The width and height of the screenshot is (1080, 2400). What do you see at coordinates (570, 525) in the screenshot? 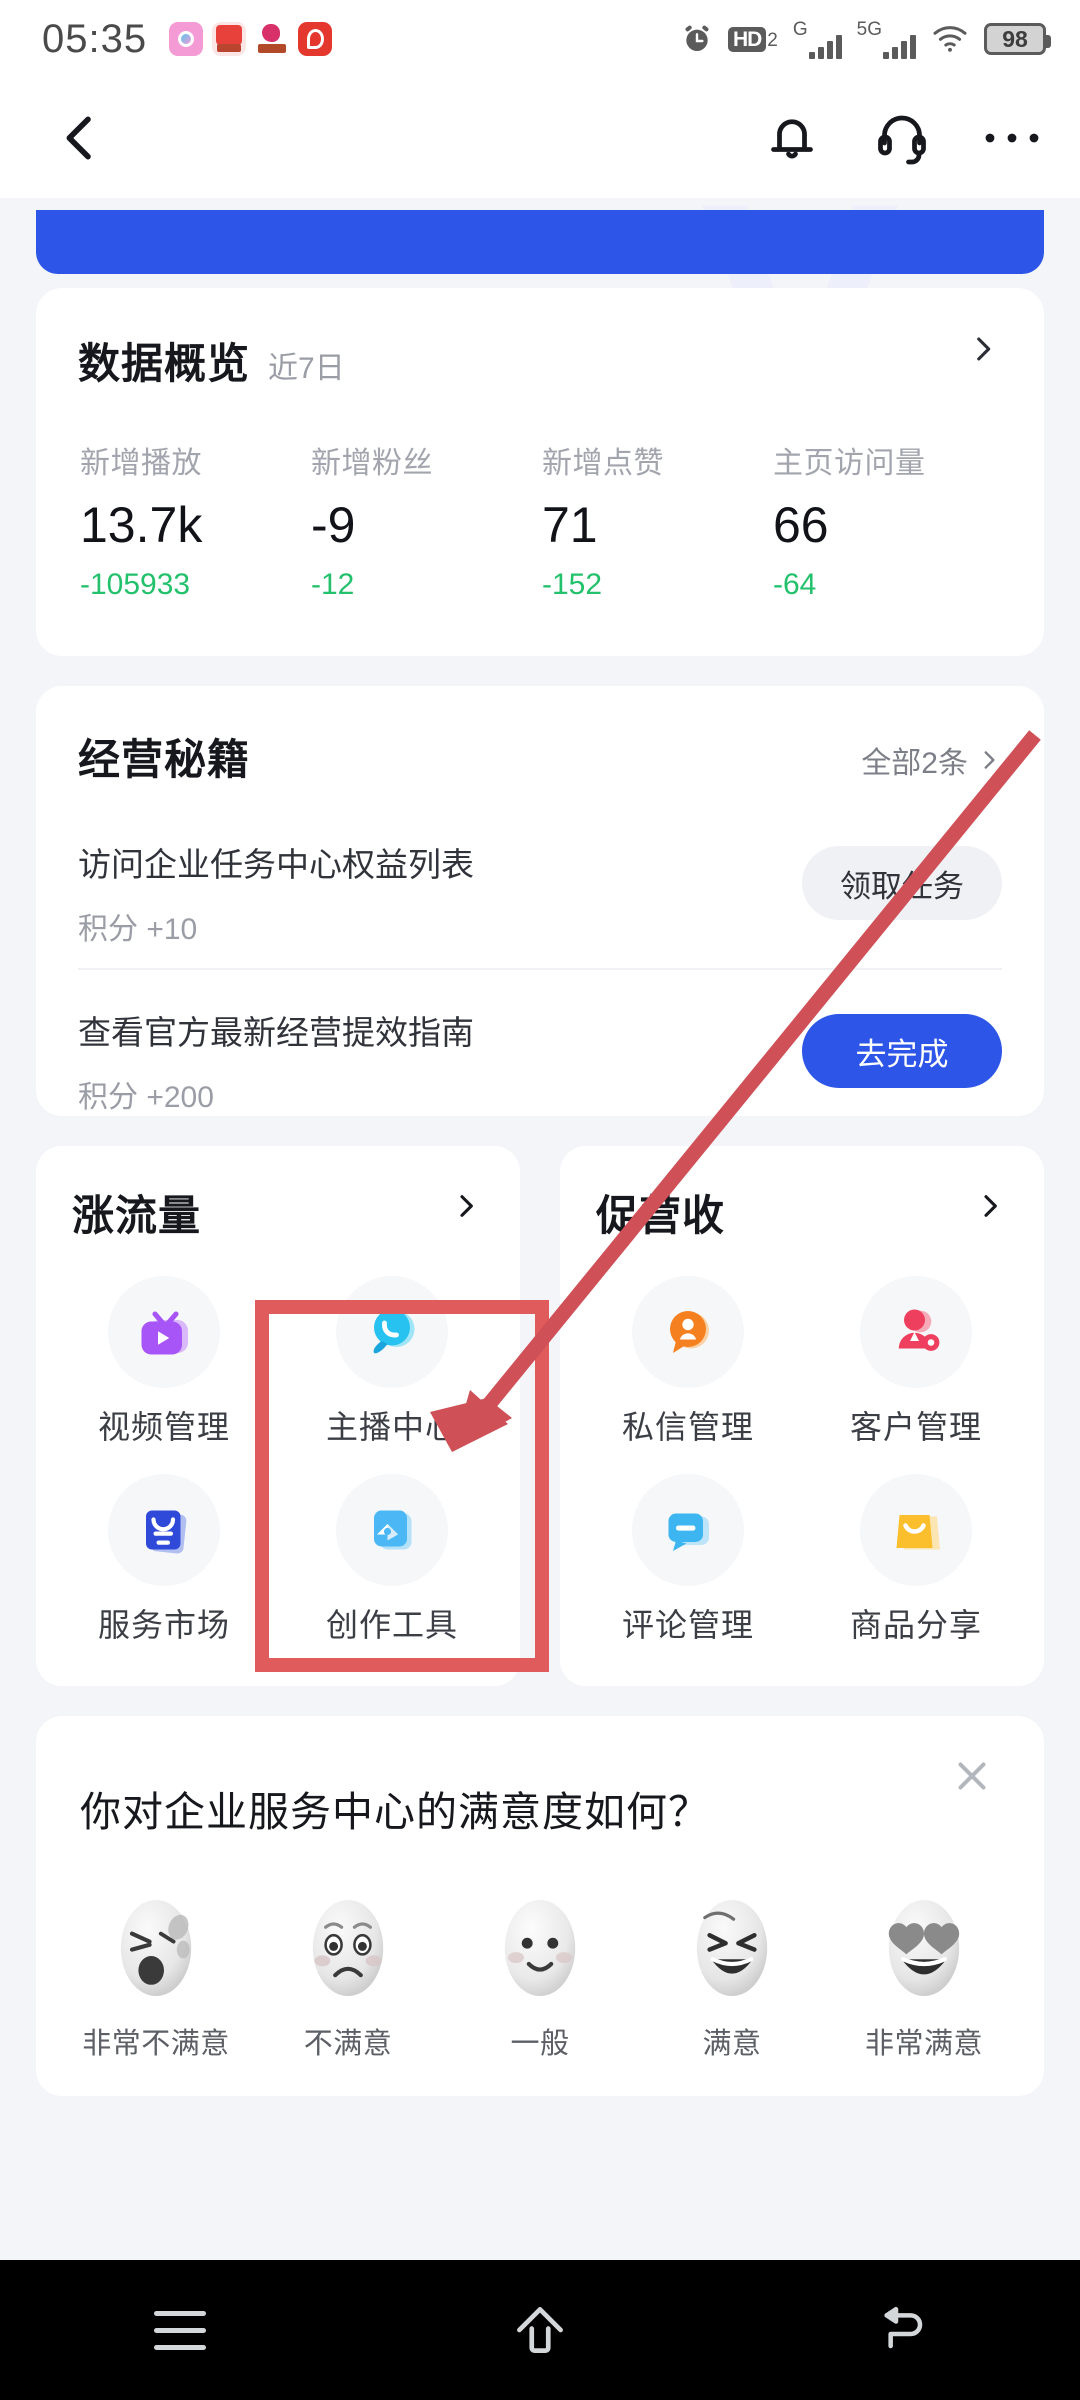
I see `metric-value: 71` at bounding box center [570, 525].